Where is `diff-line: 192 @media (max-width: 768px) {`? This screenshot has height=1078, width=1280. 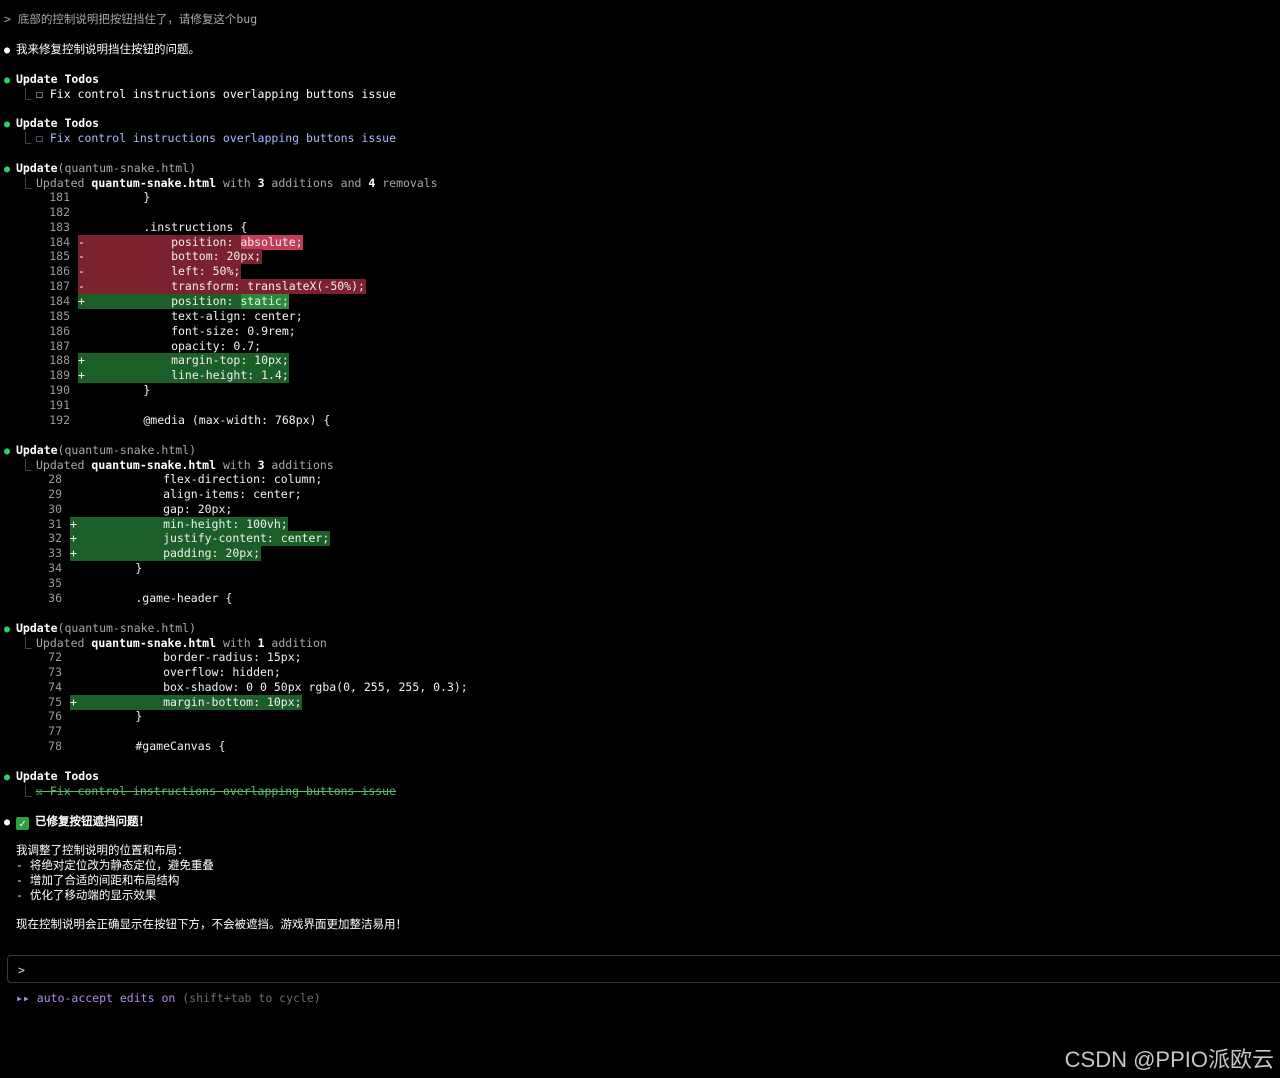
diff-line: 192 @media (max-width: 768px) { is located at coordinates (165, 420).